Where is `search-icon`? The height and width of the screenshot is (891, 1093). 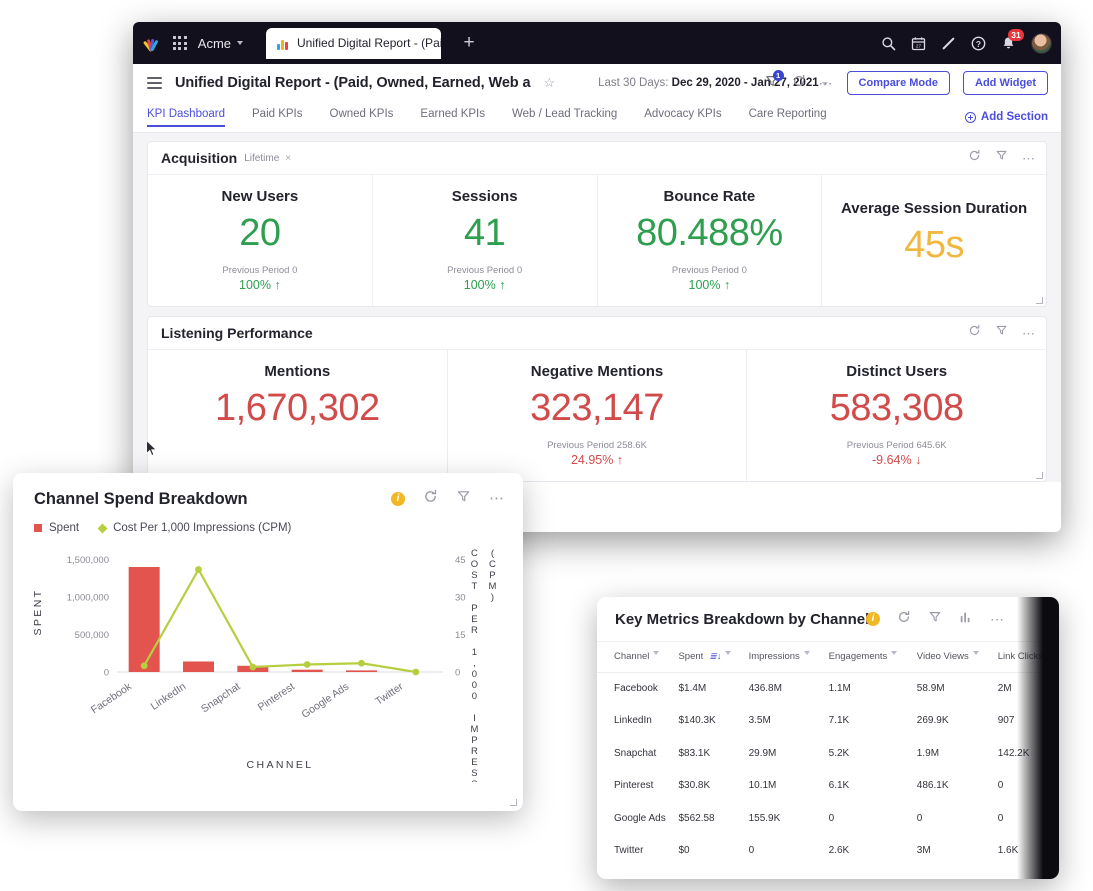
search-icon is located at coordinates (888, 43).